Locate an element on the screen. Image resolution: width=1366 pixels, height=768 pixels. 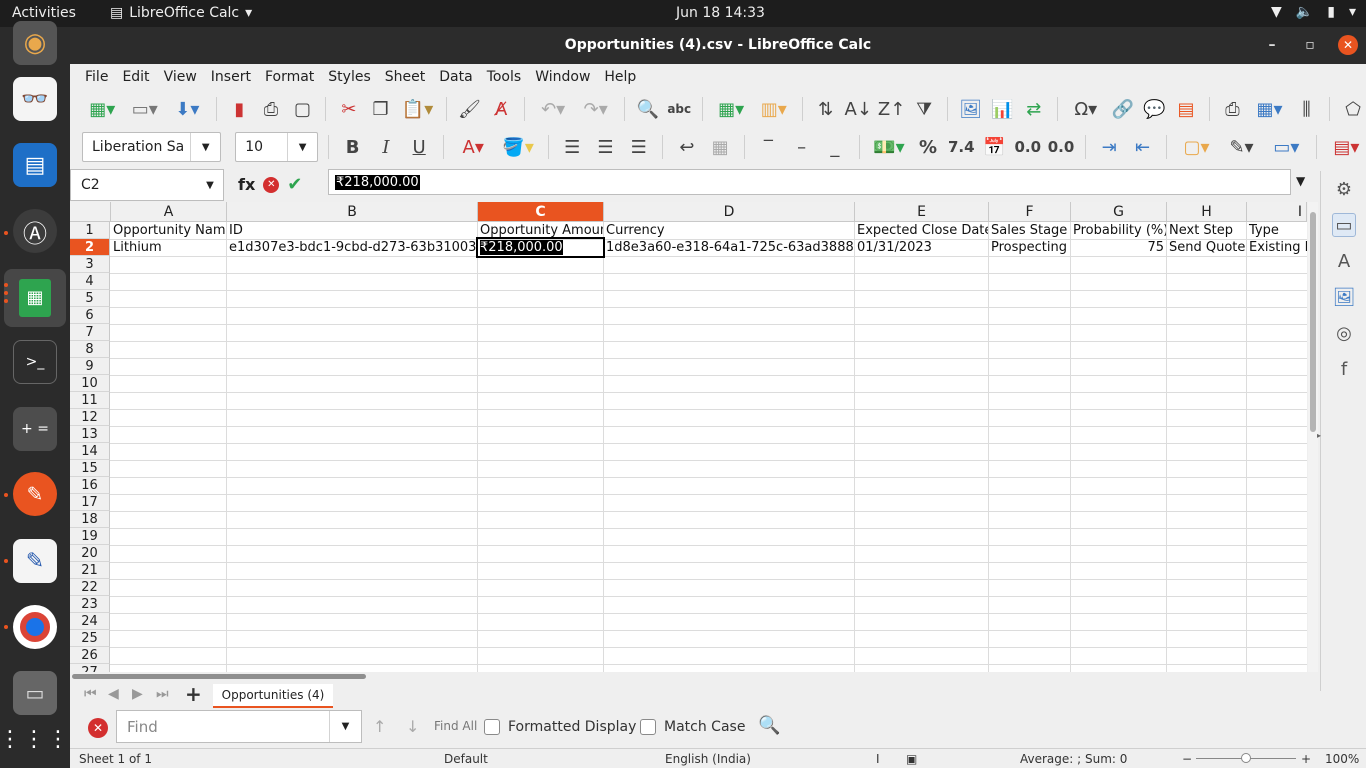
column-header-g: G is located at coordinates (1119, 212).